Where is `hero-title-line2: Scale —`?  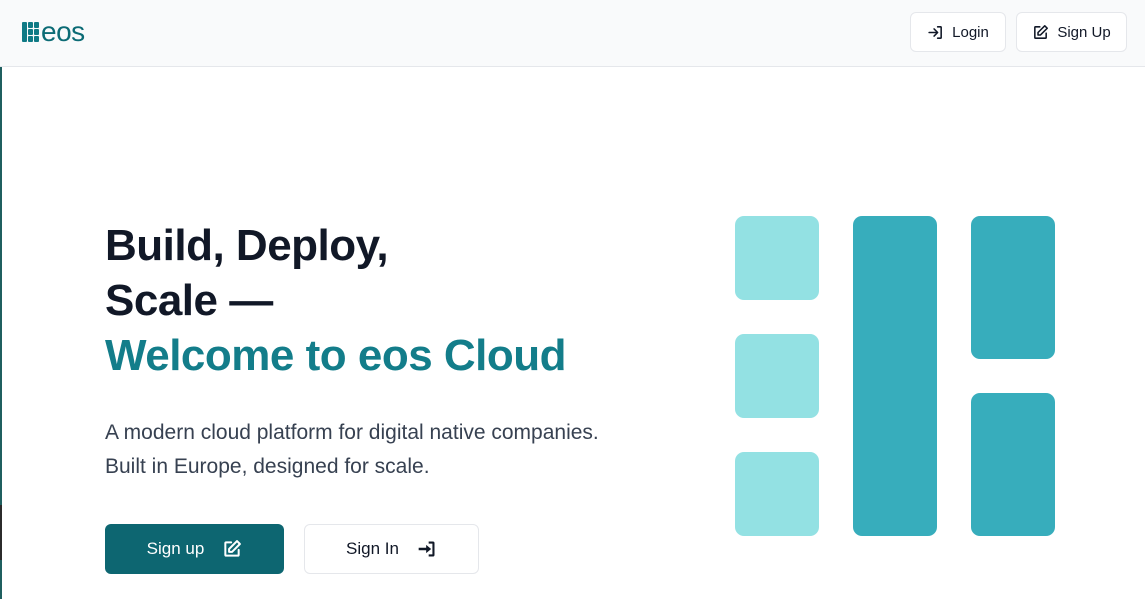 hero-title-line2: Scale — is located at coordinates (189, 300).